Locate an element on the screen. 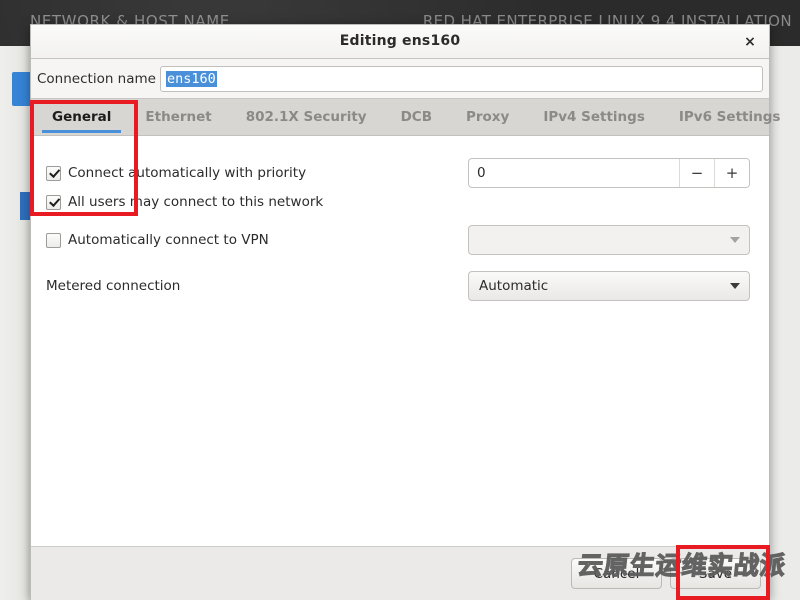 Image resolution: width=800 pixels, height=600 pixels. connect-automatically-checkbox is located at coordinates (53, 173).